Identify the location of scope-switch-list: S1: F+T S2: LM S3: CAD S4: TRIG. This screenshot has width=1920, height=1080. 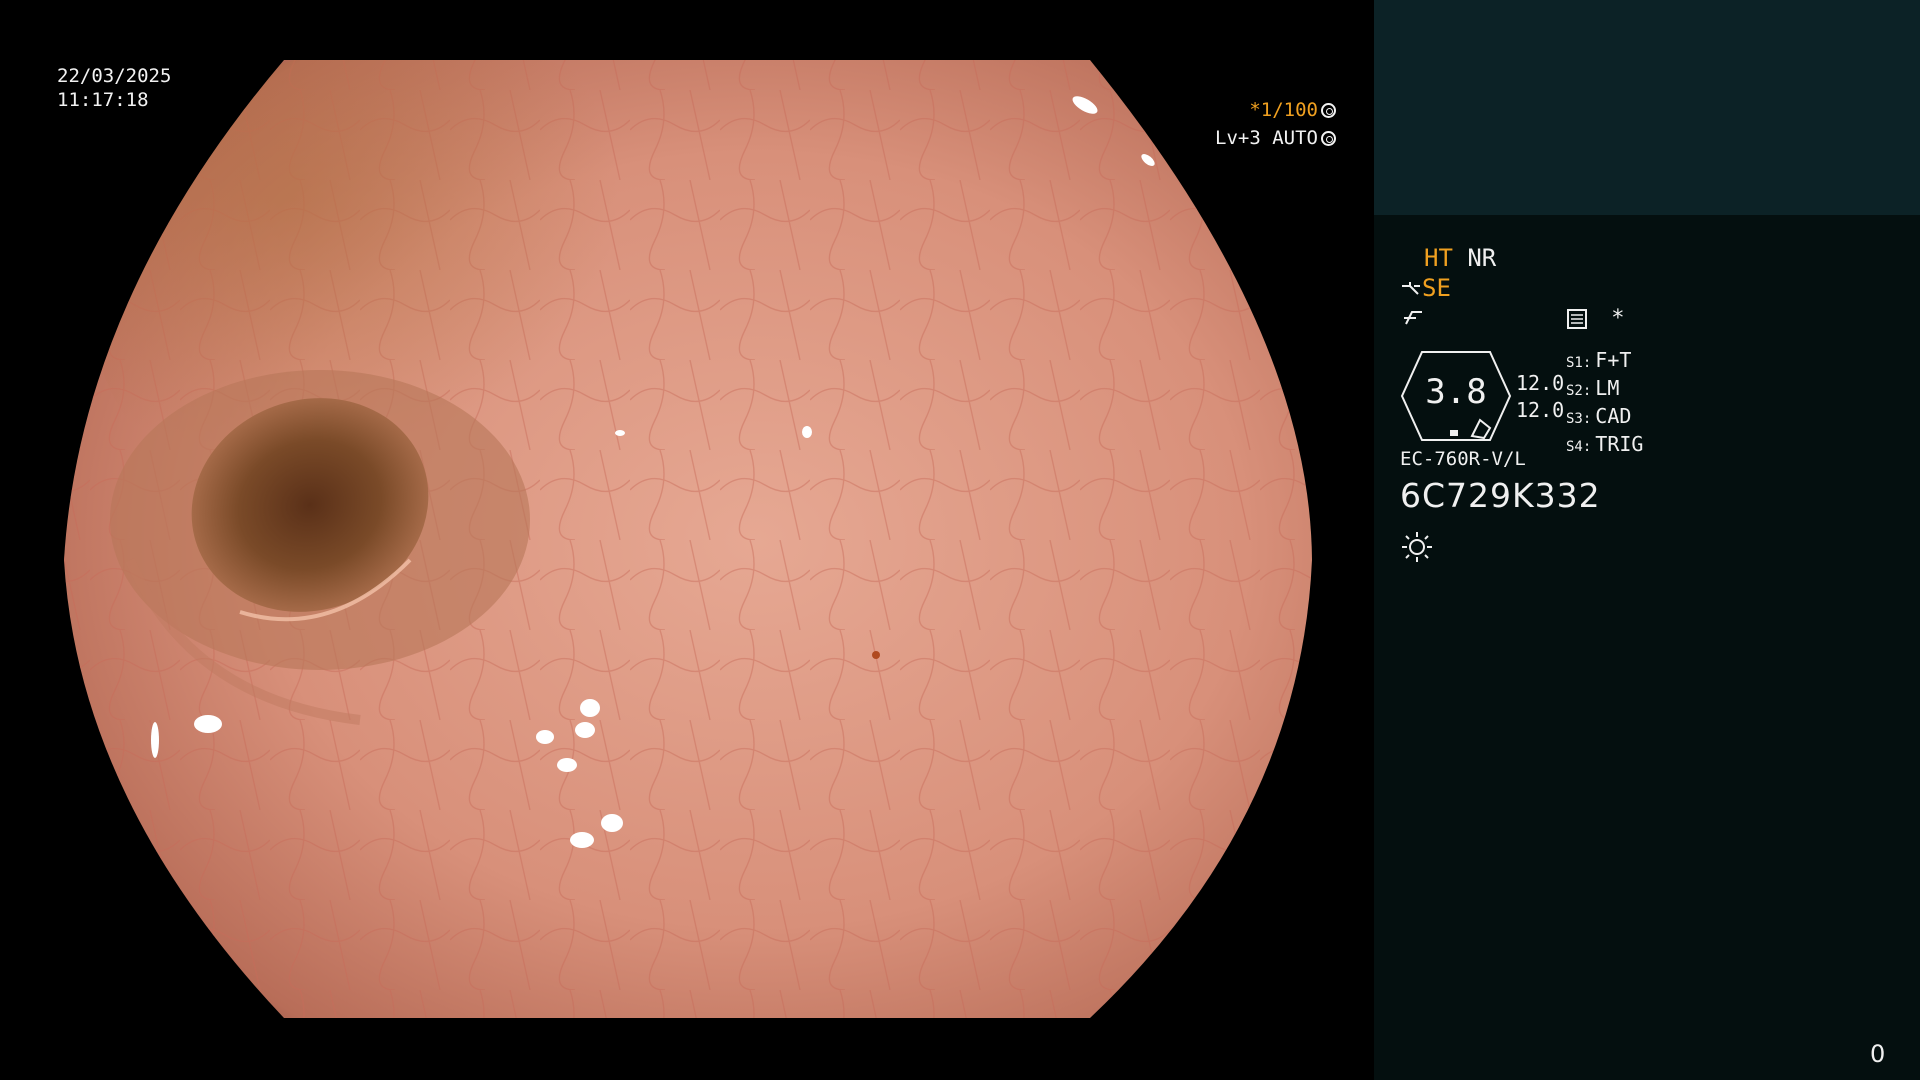
(1604, 404).